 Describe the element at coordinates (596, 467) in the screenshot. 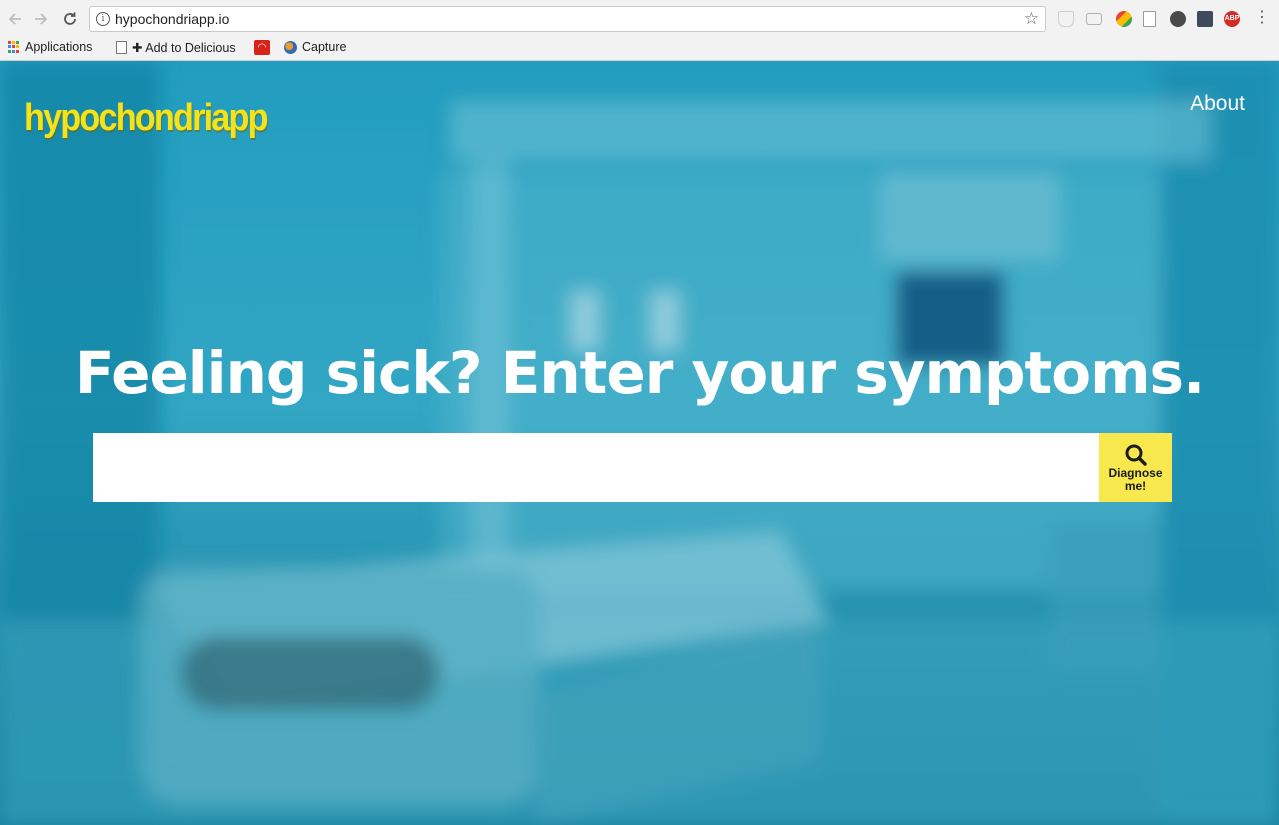

I see `symptom-search-input` at that location.